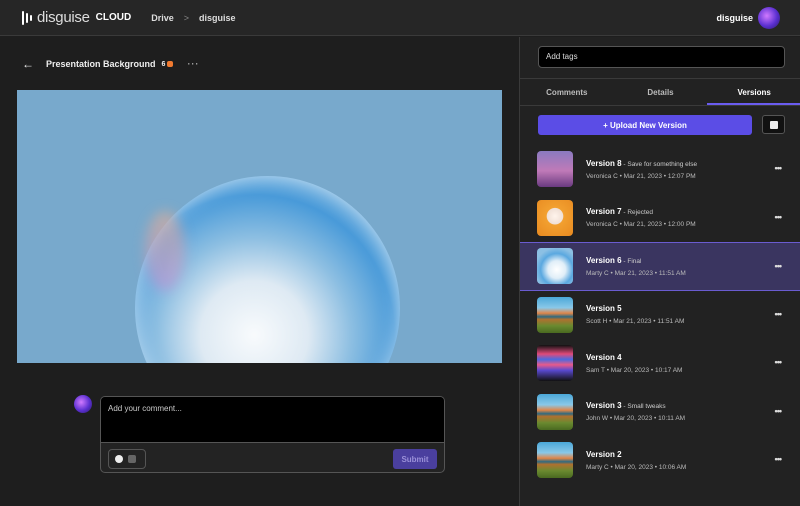 This screenshot has height=506, width=800. I want to click on version-title: Version 4, so click(634, 357).